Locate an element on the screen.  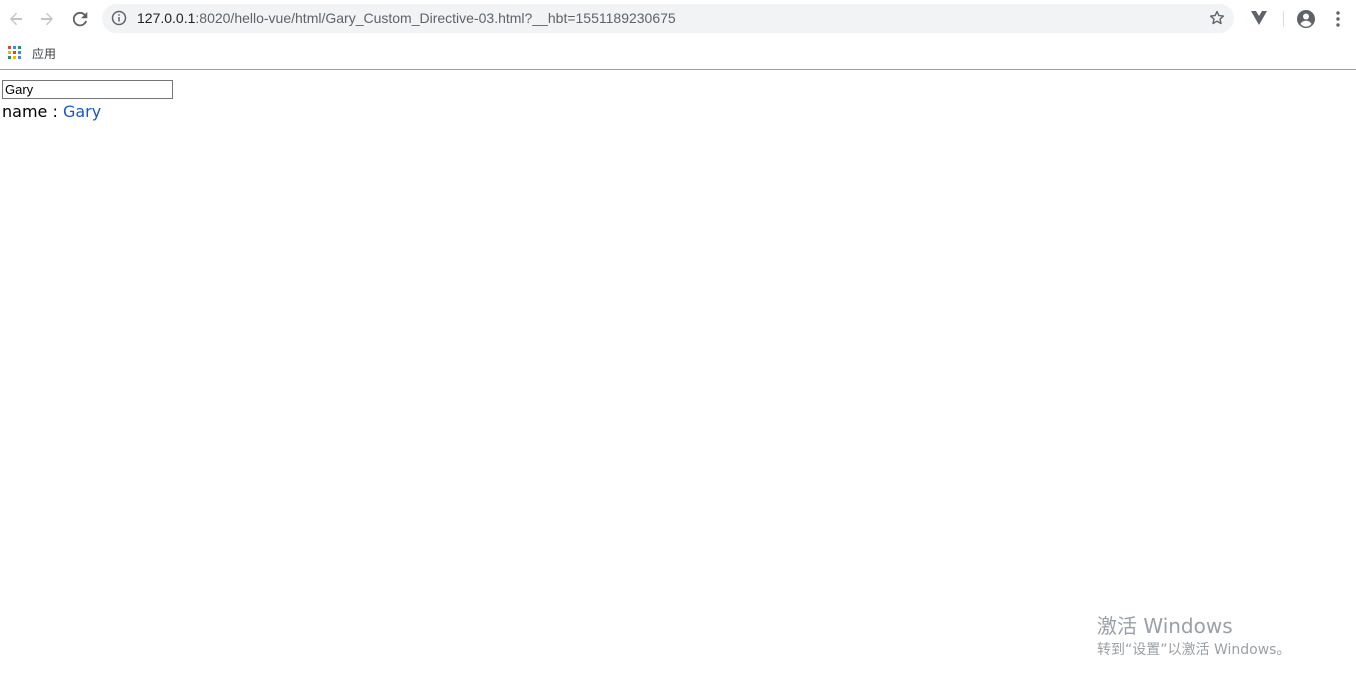
url-host: 127.0.0.1 is located at coordinates (166, 18).